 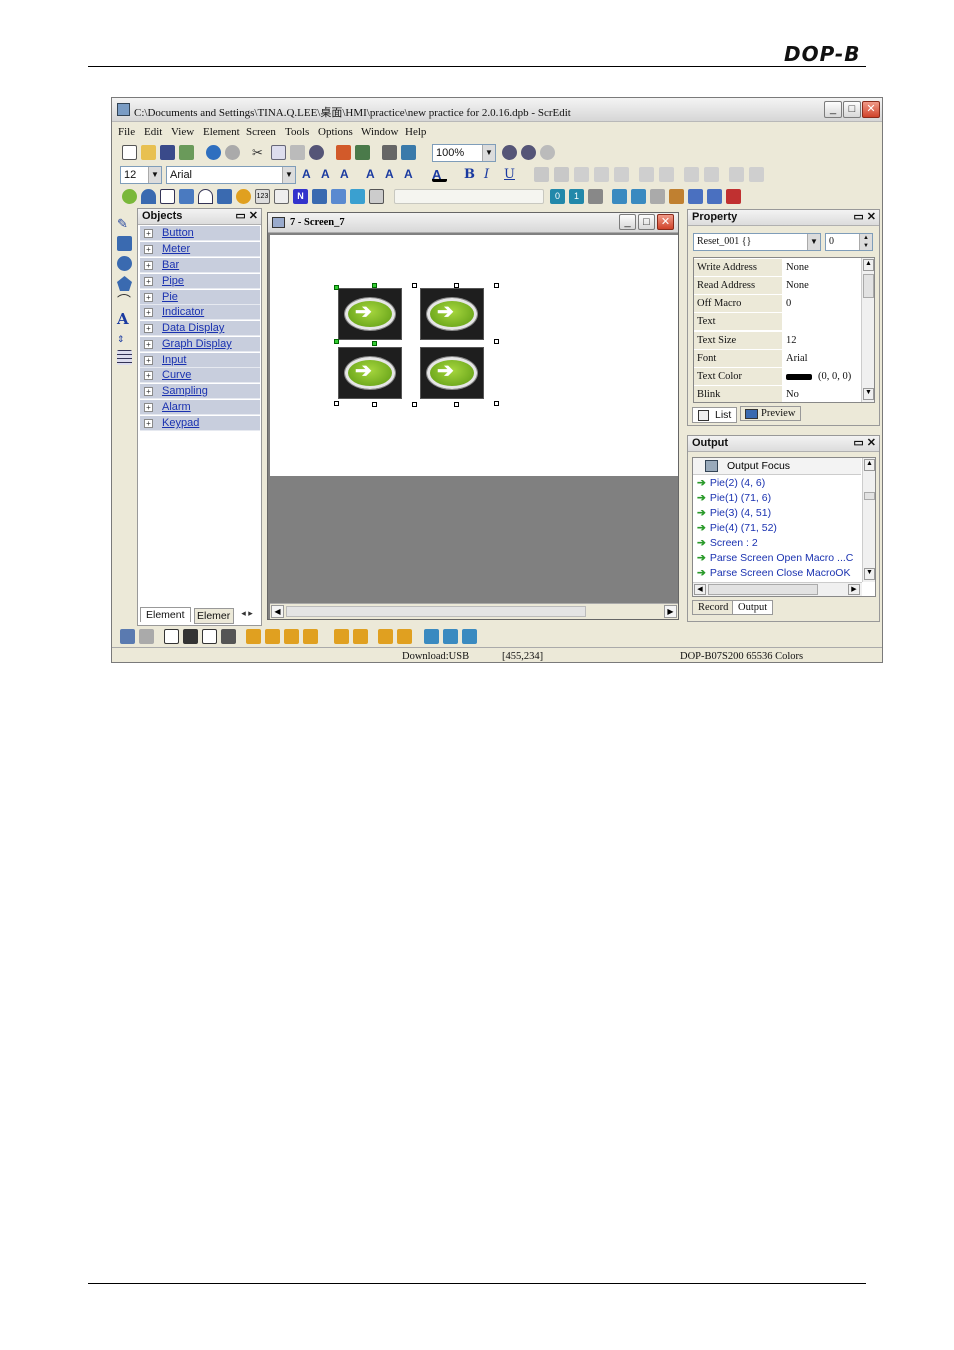 I want to click on download-icon, so click(x=362, y=152).